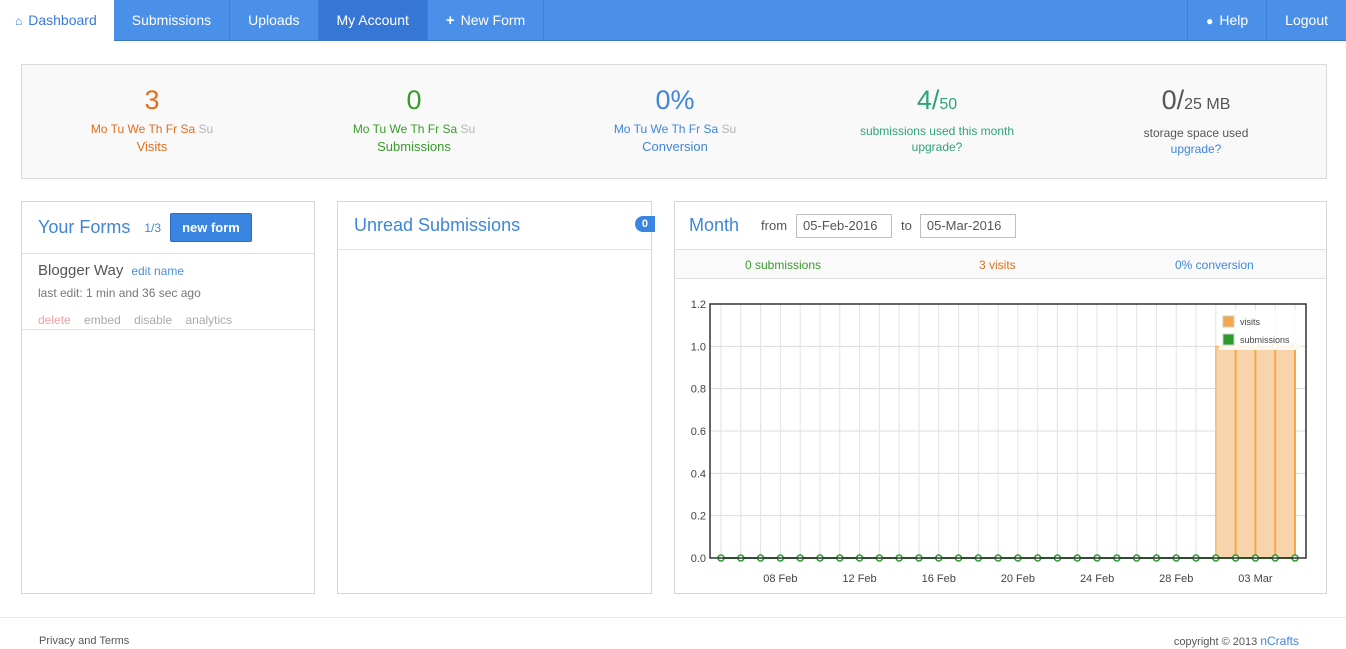  Describe the element at coordinates (673, 617) in the screenshot. I see `footer-divider` at that location.